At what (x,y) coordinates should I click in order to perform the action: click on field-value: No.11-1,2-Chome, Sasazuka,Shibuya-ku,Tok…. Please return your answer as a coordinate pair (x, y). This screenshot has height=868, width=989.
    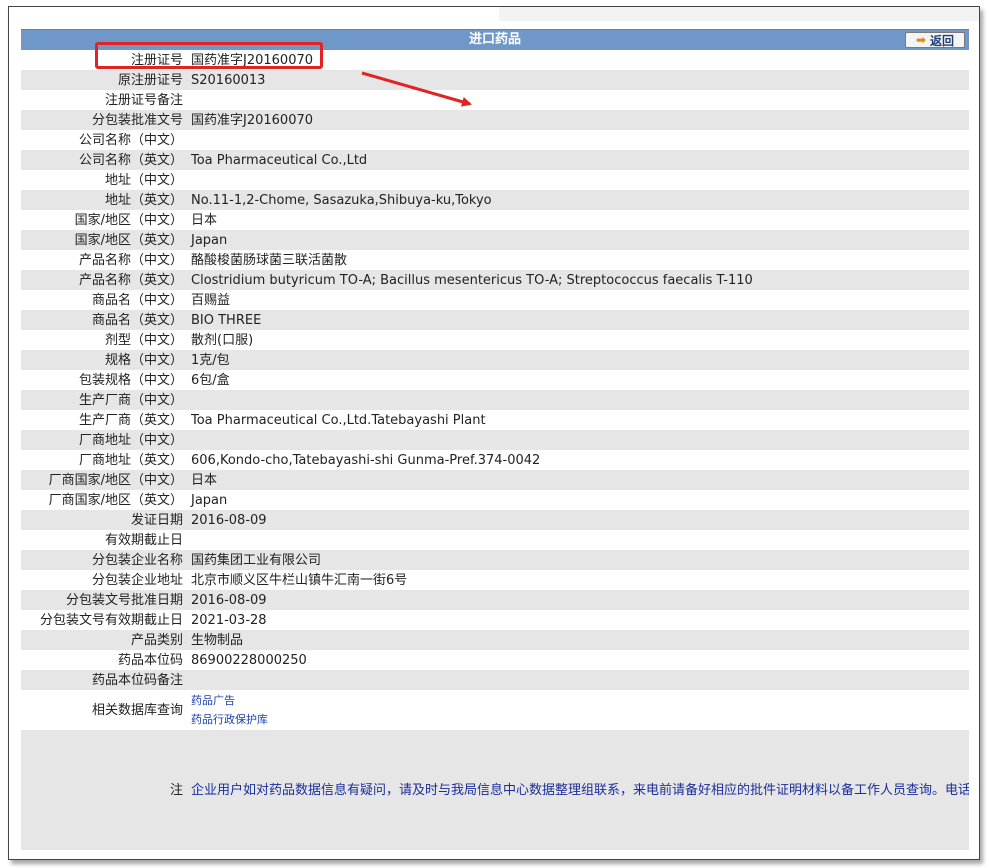
    Looking at the image, I should click on (578, 200).